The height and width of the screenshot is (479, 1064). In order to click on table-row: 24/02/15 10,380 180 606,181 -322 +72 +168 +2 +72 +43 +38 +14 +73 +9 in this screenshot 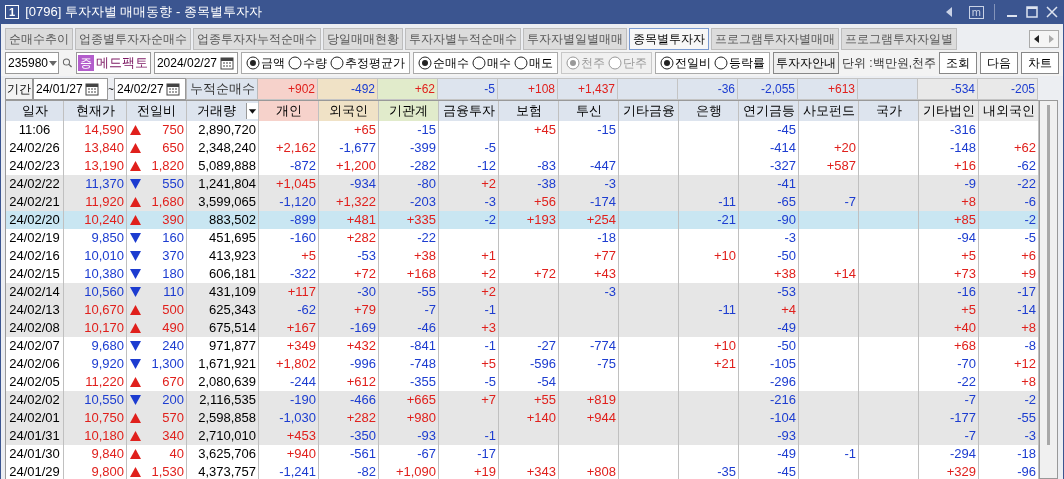, I will do `click(522, 274)`.